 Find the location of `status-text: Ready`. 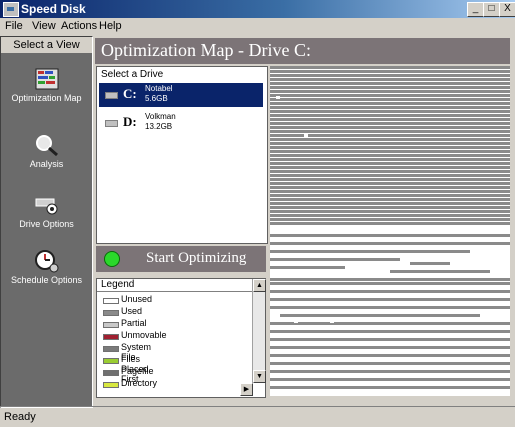

status-text: Ready is located at coordinates (20, 417).